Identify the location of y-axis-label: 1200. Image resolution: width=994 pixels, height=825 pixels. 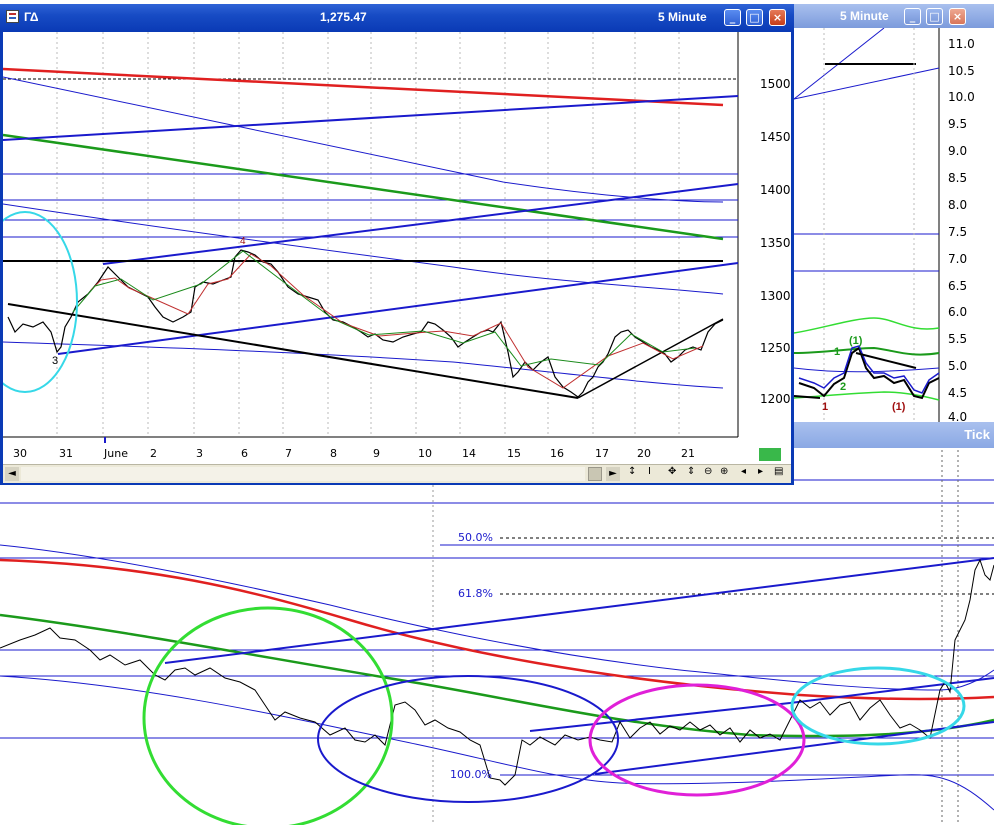
(775, 399).